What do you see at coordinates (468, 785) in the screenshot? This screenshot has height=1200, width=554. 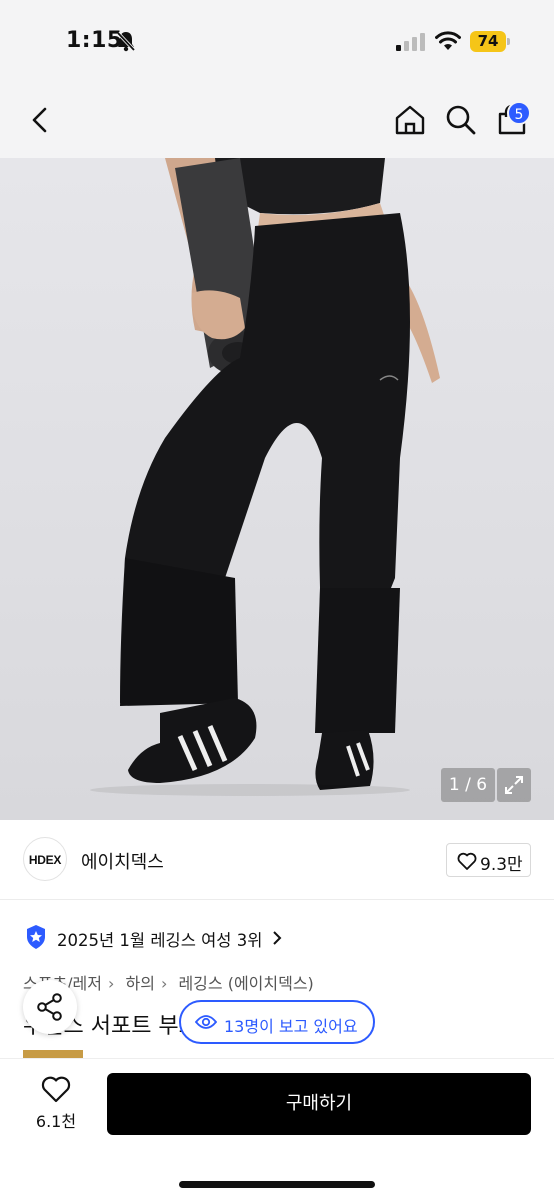 I see `image-counter: 1 / 6` at bounding box center [468, 785].